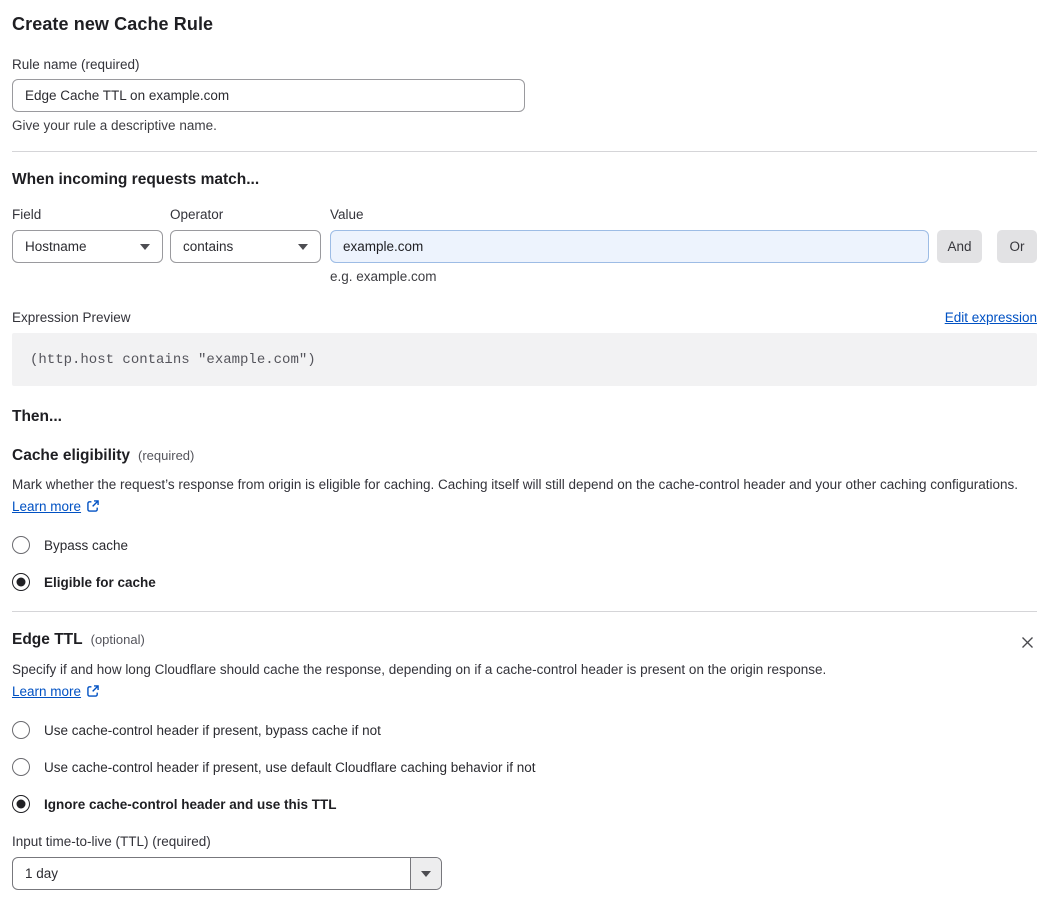 This screenshot has height=906, width=1058. What do you see at coordinates (524, 582) in the screenshot?
I see `radio-option-eligible-for-cache: Eligible for cache` at bounding box center [524, 582].